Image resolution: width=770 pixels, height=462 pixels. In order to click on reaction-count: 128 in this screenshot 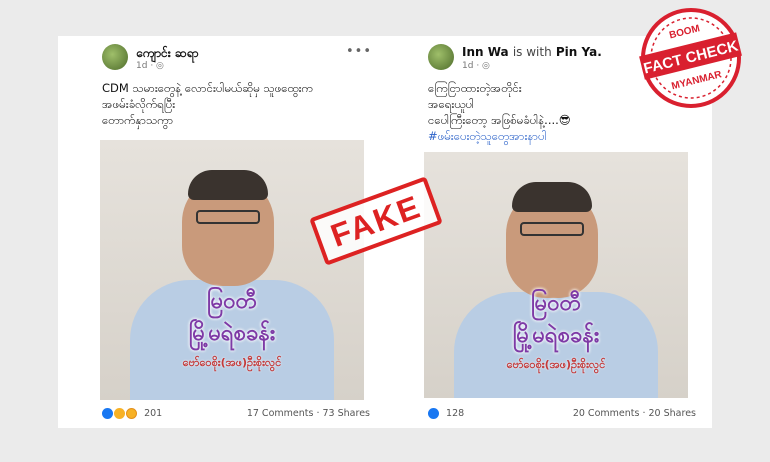, I will do `click(455, 413)`.